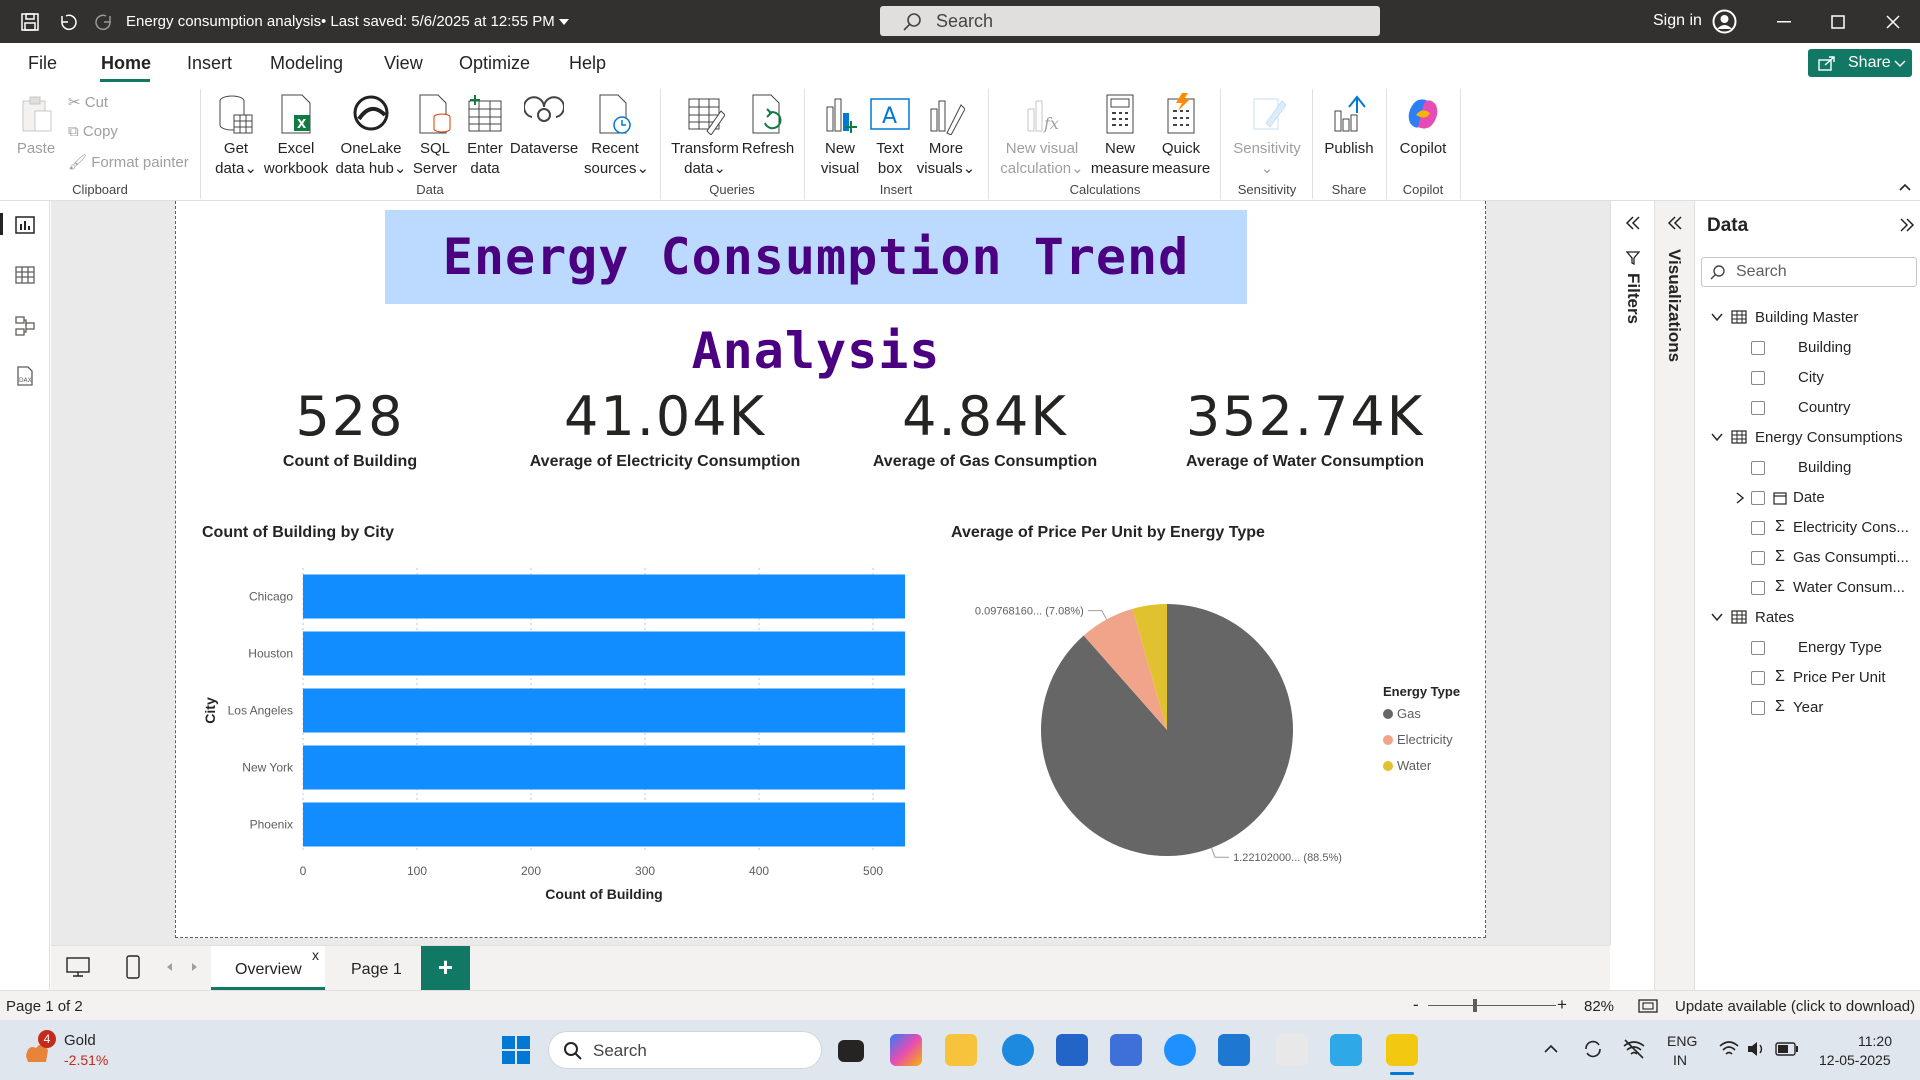  Describe the element at coordinates (296, 136) in the screenshot. I see `excel-workbook-button: X Excel workbook` at that location.